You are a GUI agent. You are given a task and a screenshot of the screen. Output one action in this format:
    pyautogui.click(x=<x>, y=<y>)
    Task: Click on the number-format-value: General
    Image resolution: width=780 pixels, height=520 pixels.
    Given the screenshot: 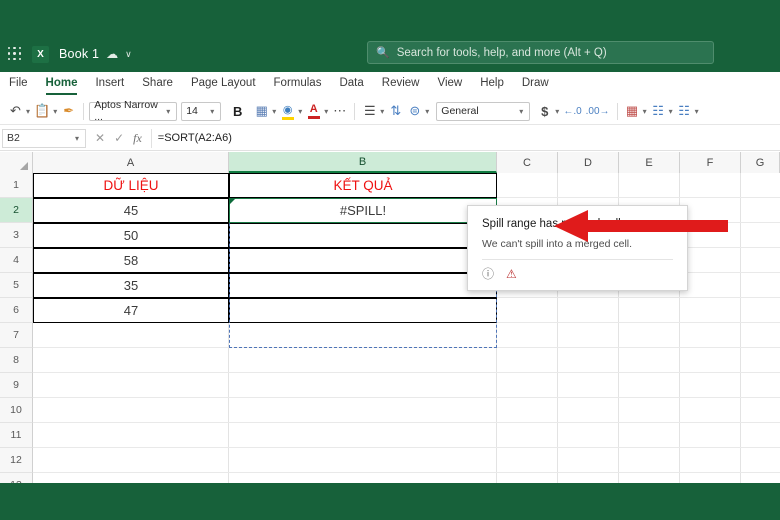 What is the action you would take?
    pyautogui.click(x=460, y=111)
    